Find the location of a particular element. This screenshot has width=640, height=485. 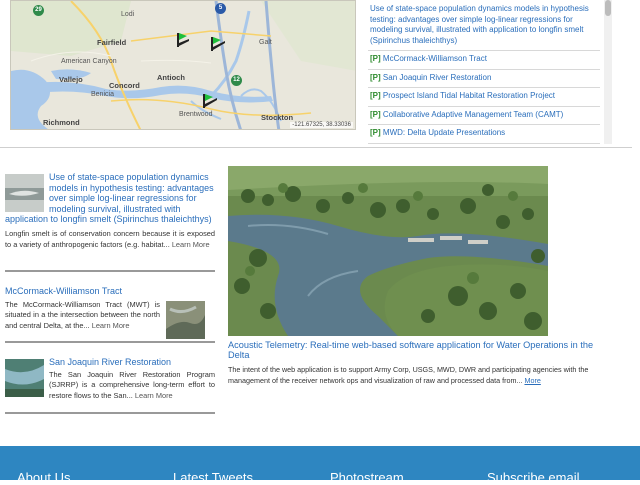

feature-title-link: McCormack-Williamson Tract is located at coordinates (110, 291).